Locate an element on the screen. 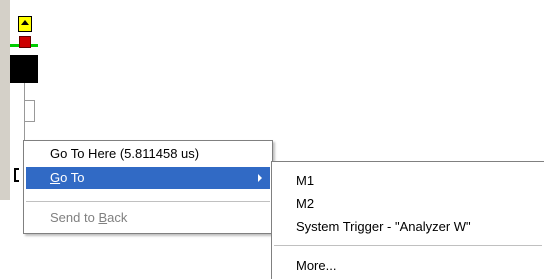  submenu-separator is located at coordinates (408, 245).